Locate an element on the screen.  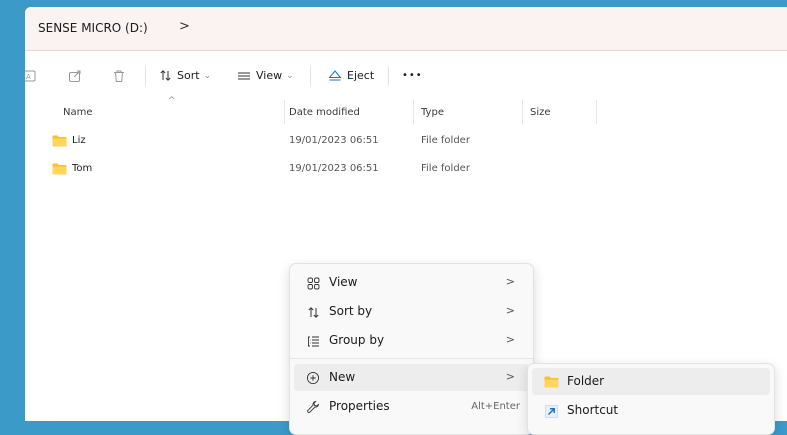
view-label: View is located at coordinates (269, 75).